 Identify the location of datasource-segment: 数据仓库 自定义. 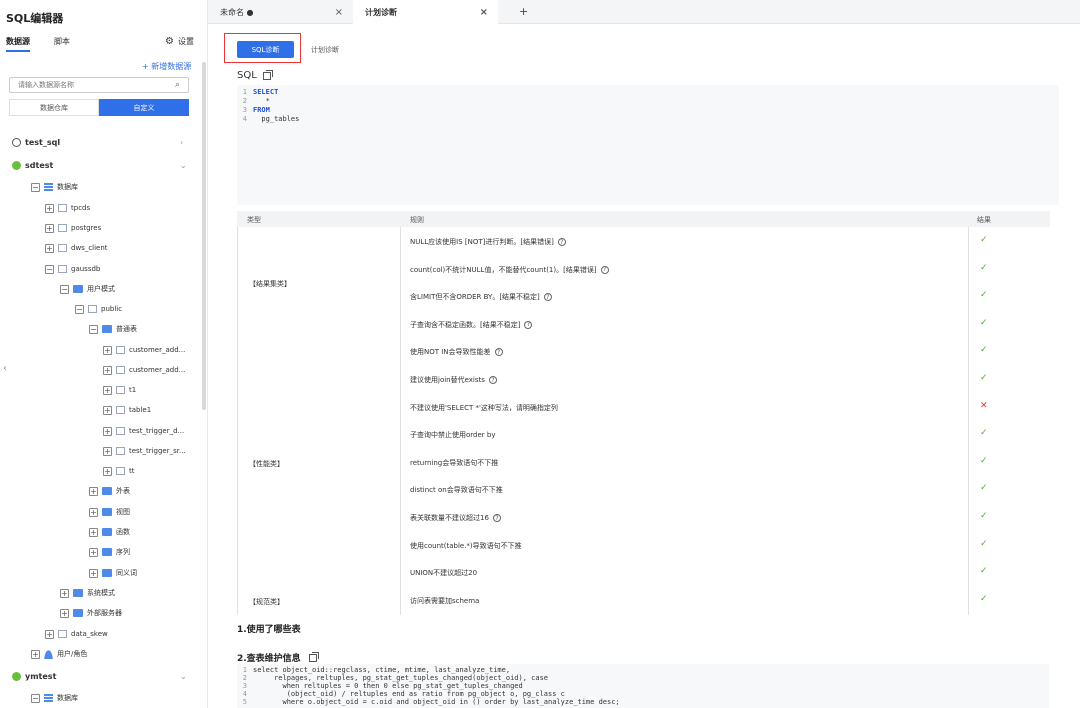
(99, 107).